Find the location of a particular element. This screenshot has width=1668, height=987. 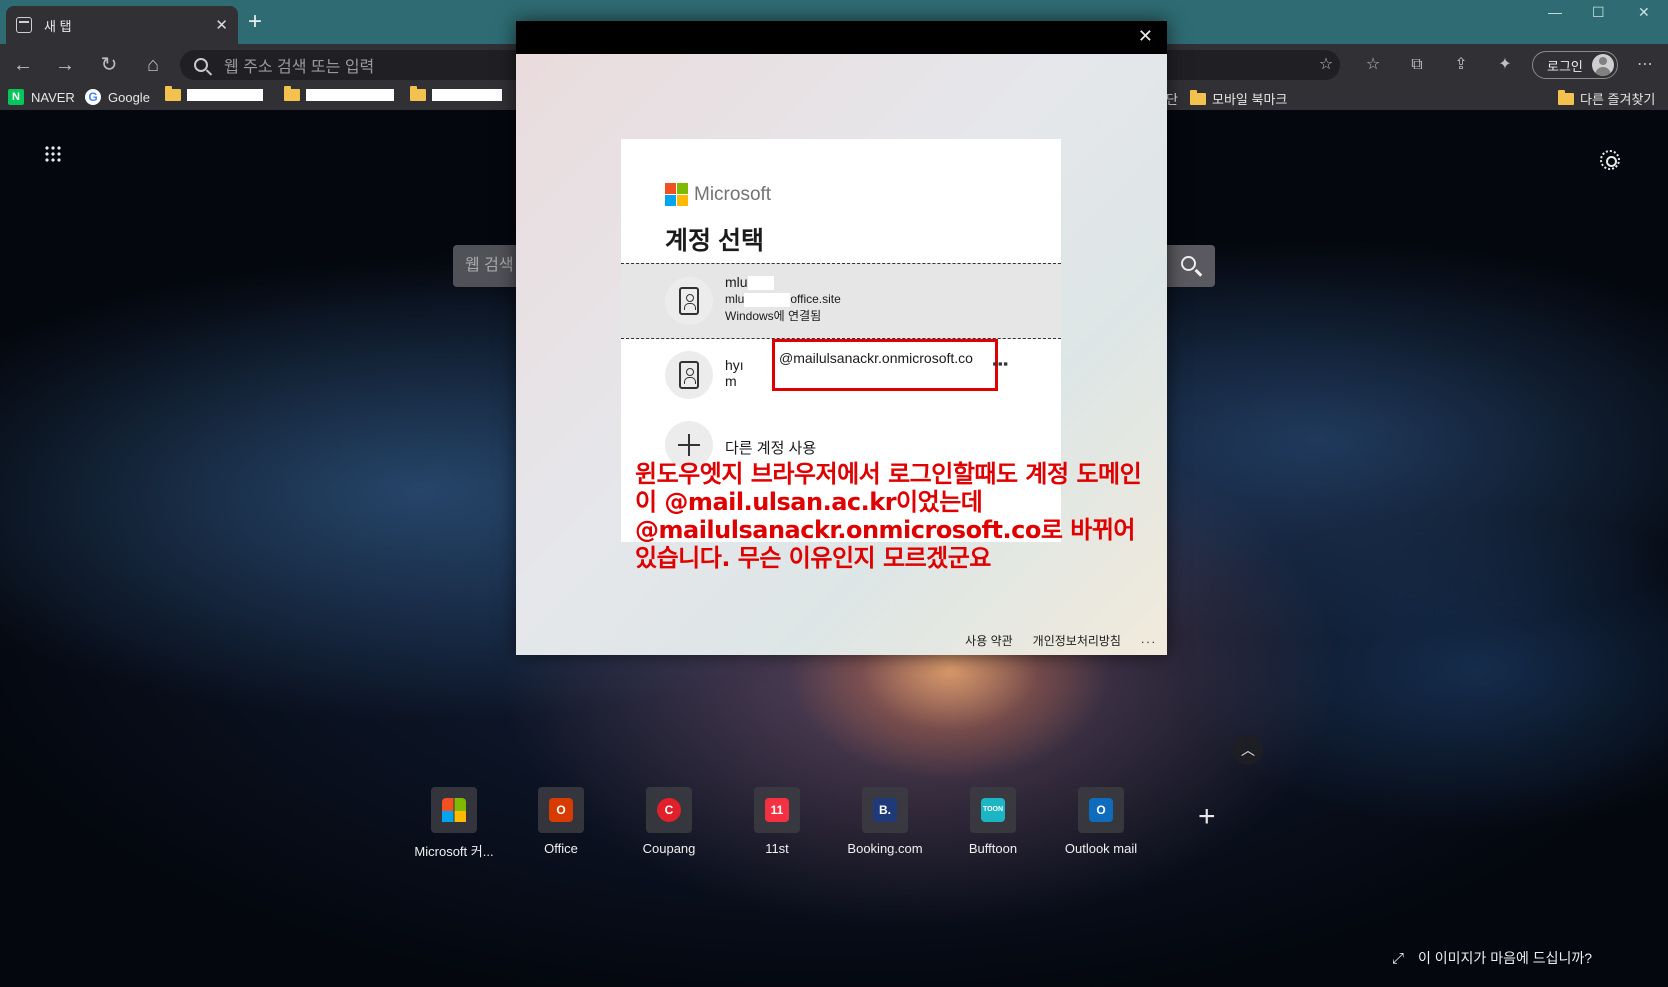

quick-link-label: Outlook mail is located at coordinates (1101, 848).